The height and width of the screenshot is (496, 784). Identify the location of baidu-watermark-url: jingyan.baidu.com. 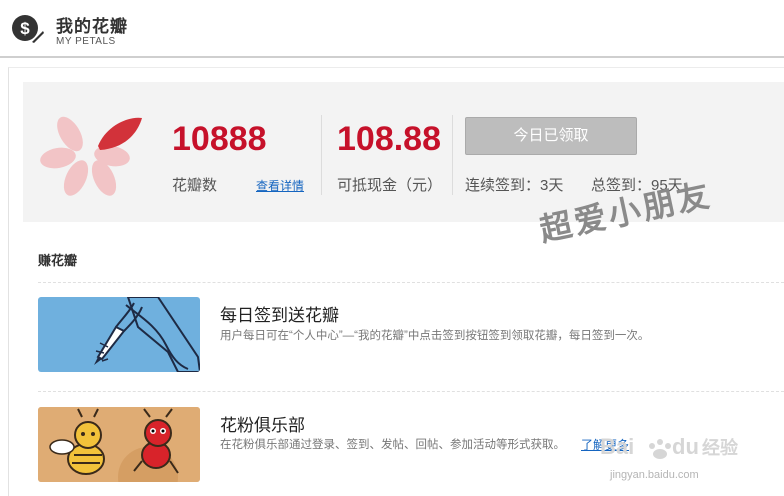
(654, 475).